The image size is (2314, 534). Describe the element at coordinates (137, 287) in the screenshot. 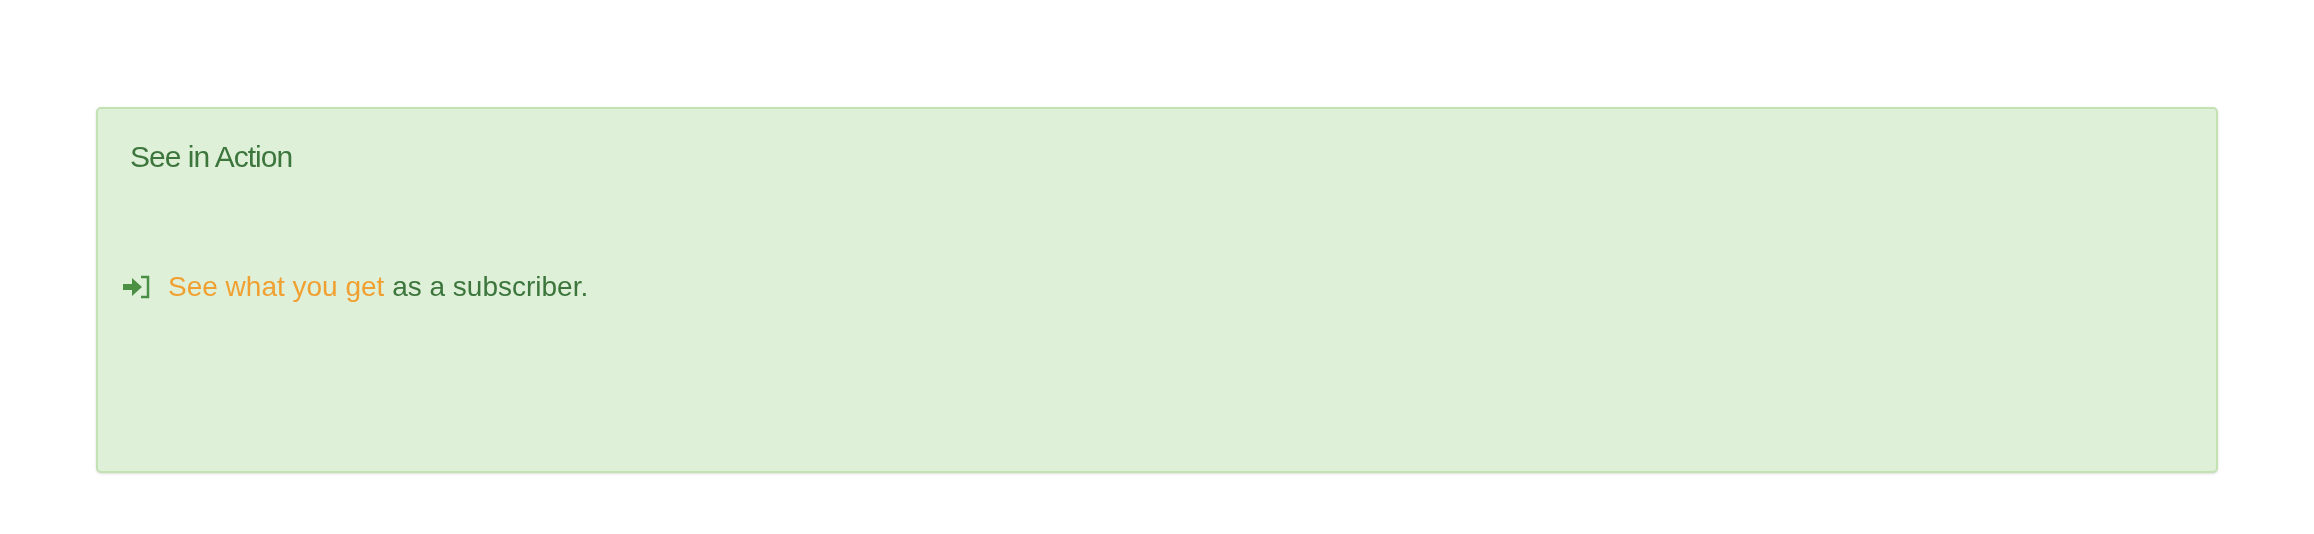

I see `sign-in-icon` at that location.